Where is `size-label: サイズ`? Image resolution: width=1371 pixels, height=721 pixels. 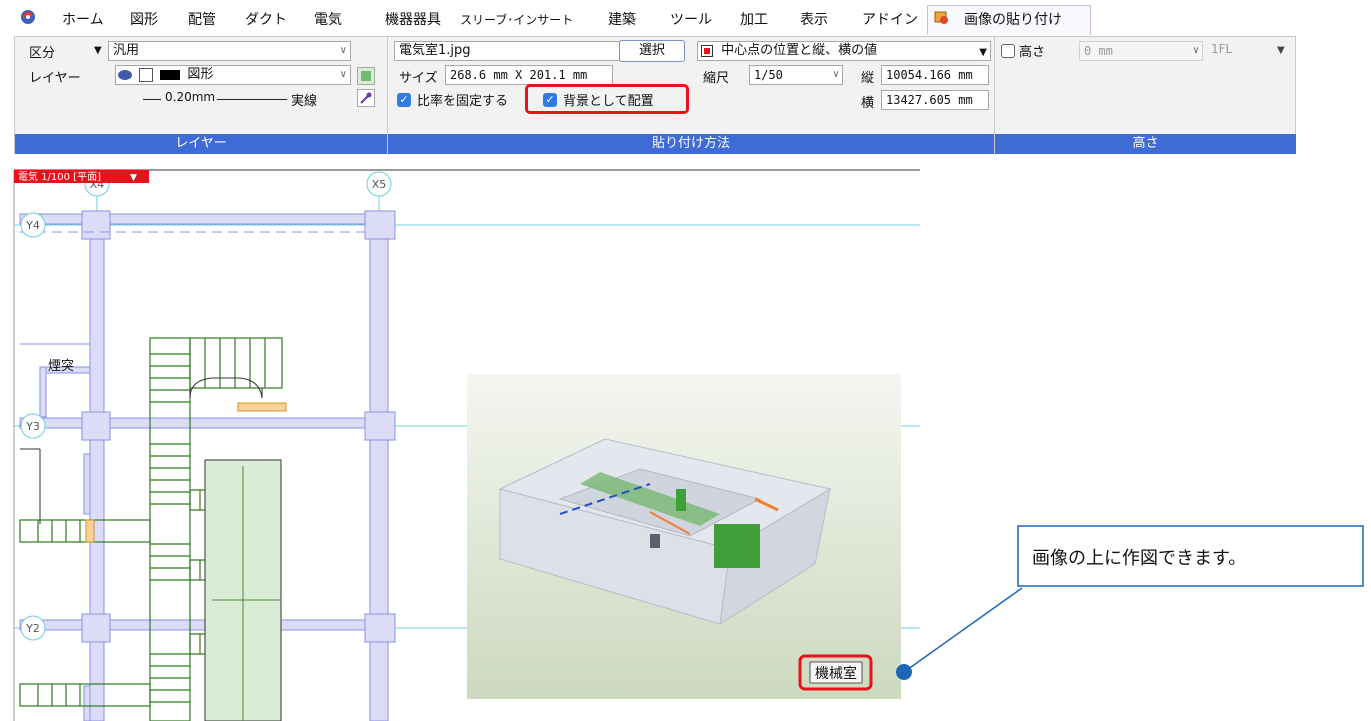
size-label: サイズ is located at coordinates (418, 78).